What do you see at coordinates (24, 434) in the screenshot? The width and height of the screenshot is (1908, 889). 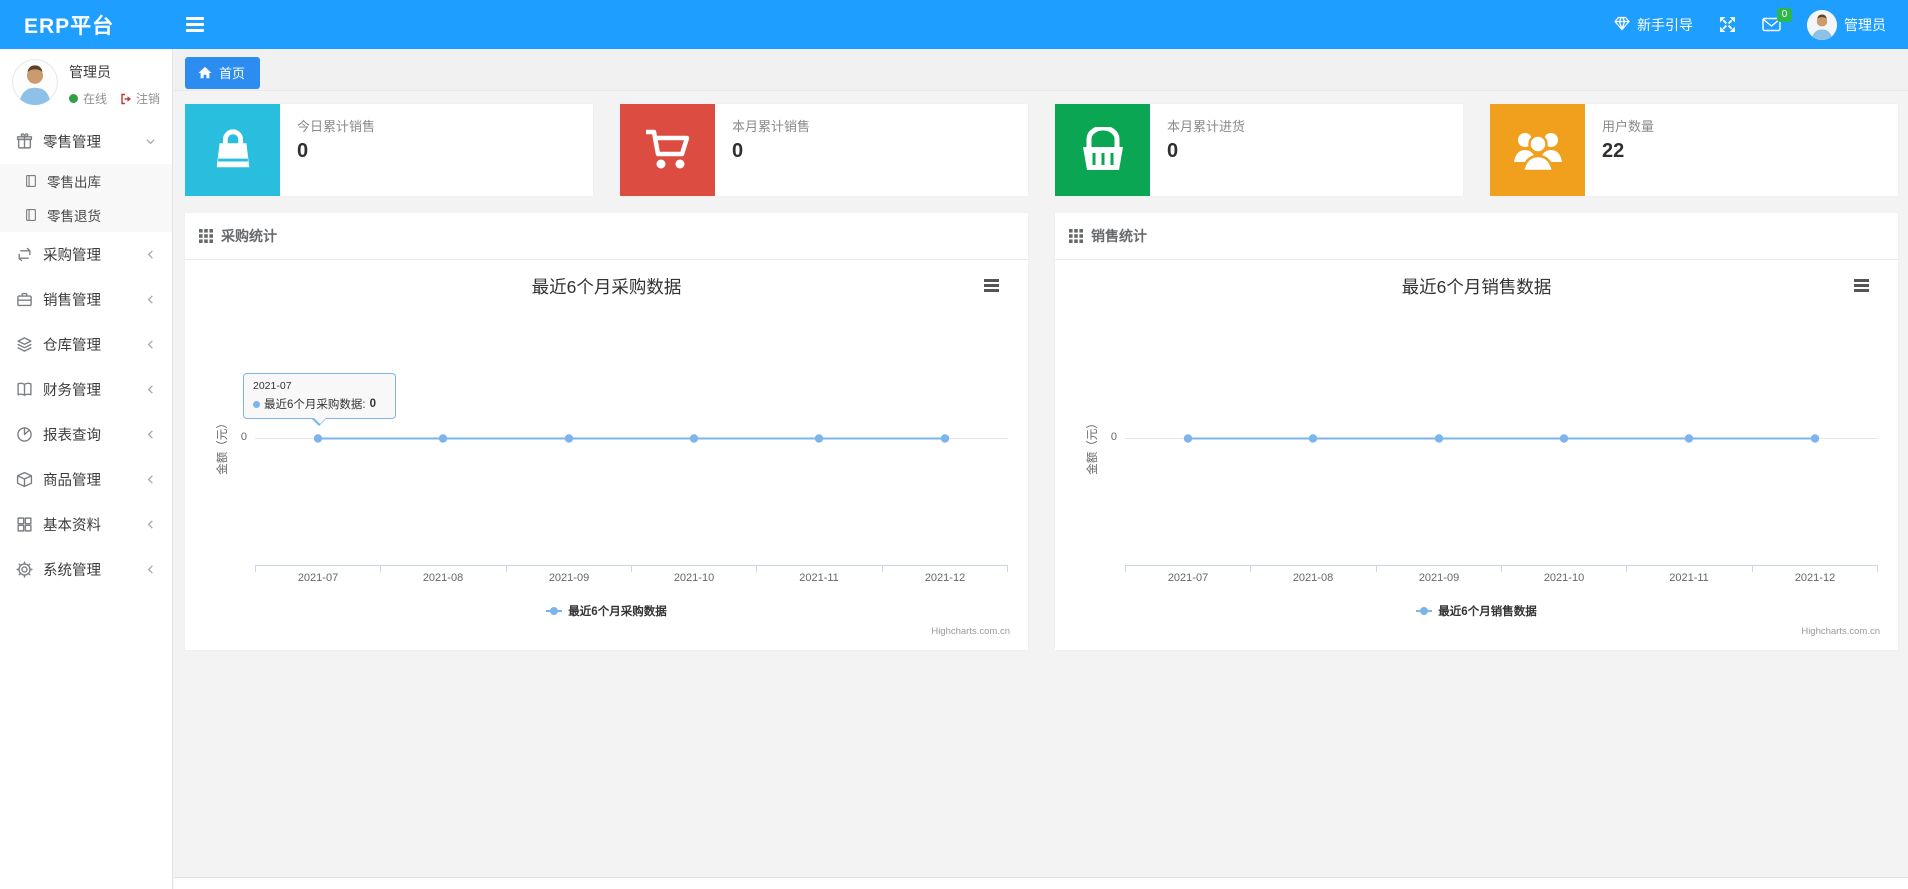 I see `pie-chart-icon` at bounding box center [24, 434].